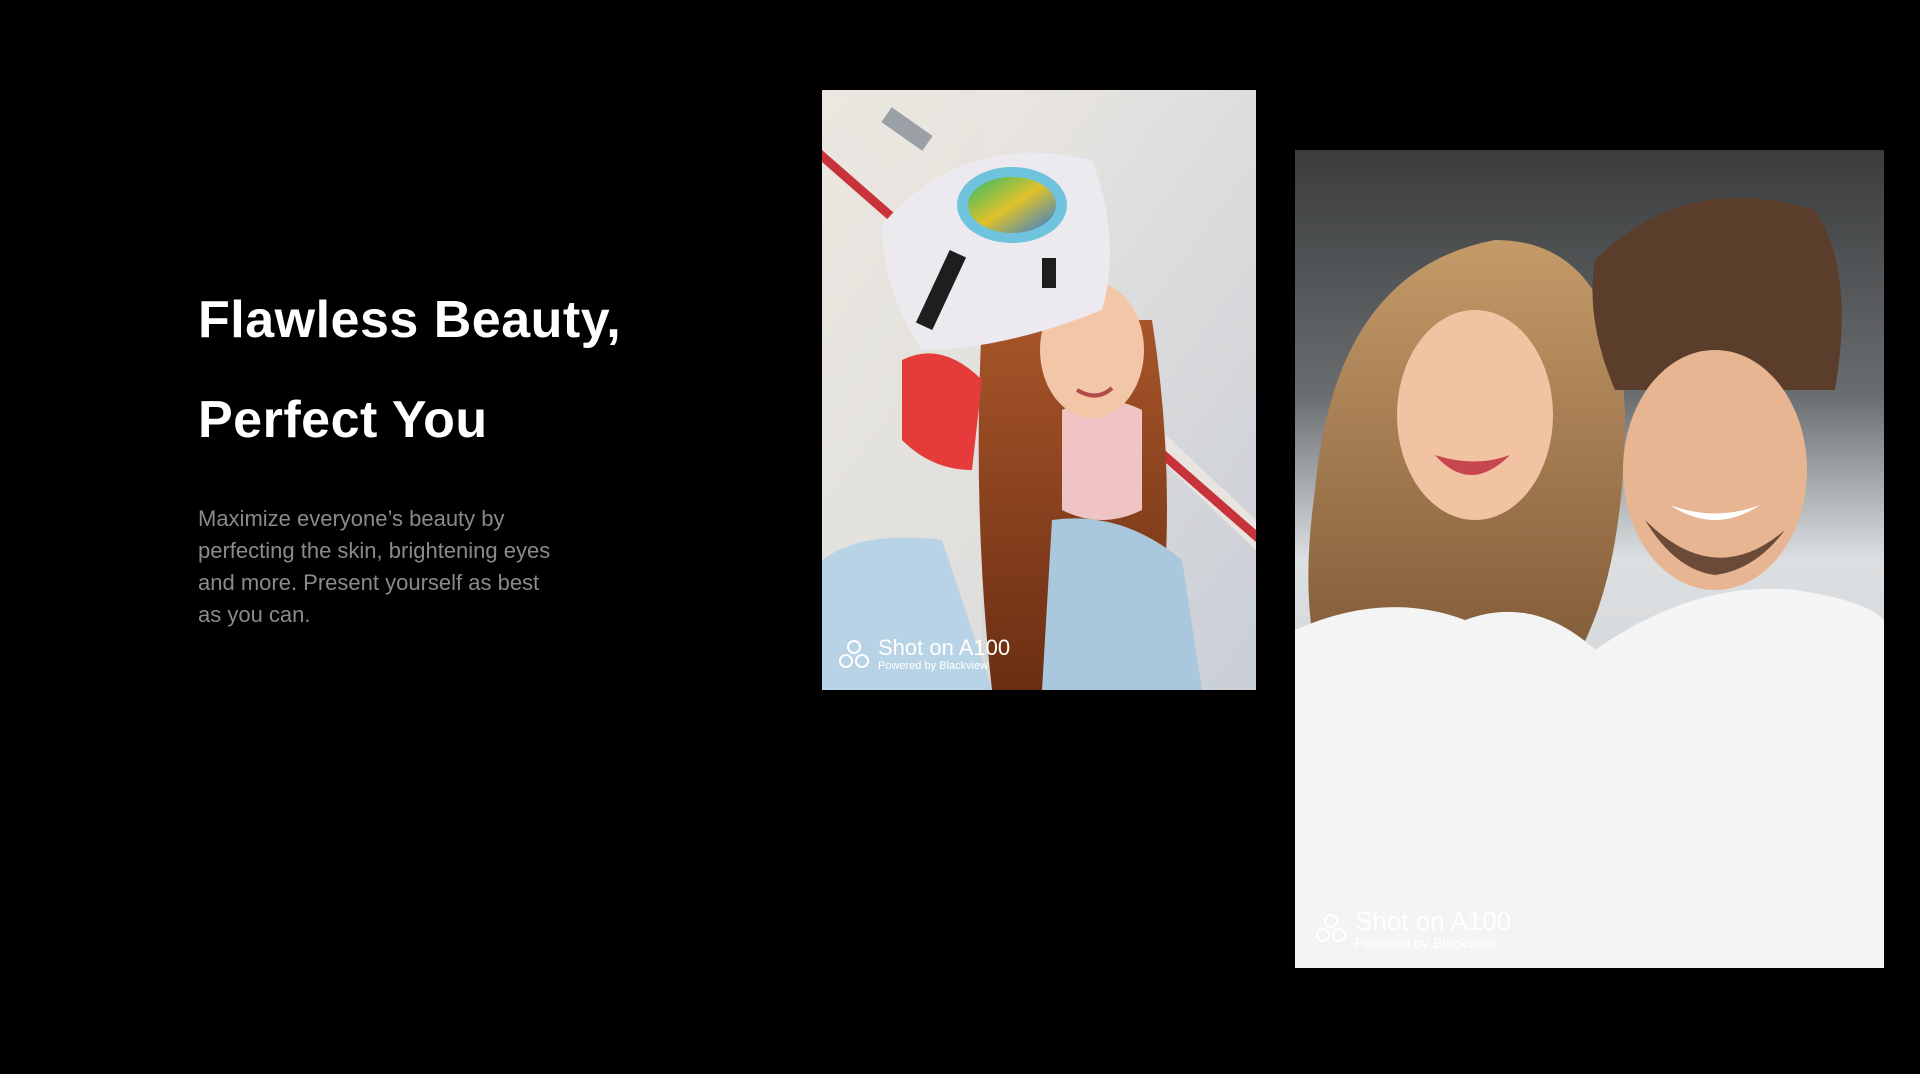 Image resolution: width=1920 pixels, height=1074 pixels. I want to click on photo-skier-woman: Shot on A100 Powered by Blackview, so click(1039, 390).